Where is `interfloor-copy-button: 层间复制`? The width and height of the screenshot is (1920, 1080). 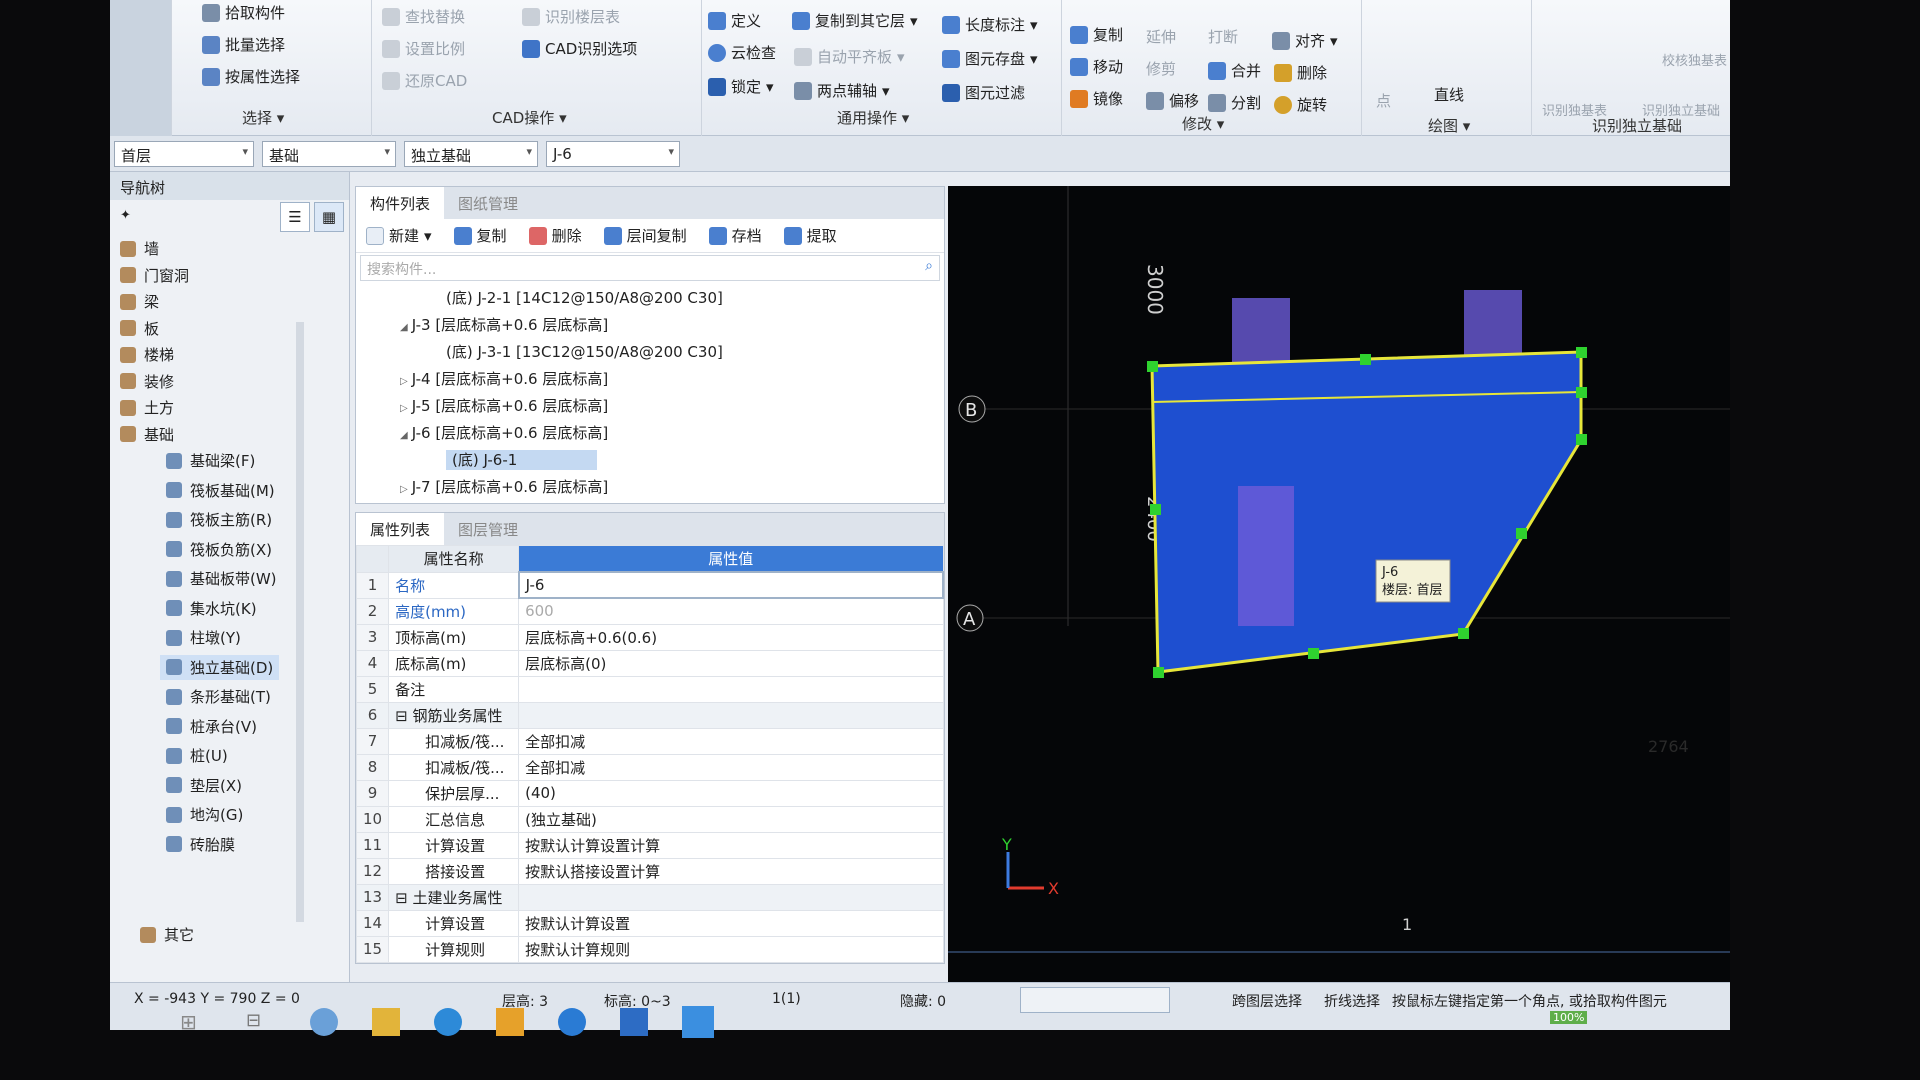 interfloor-copy-button: 层间复制 is located at coordinates (645, 235).